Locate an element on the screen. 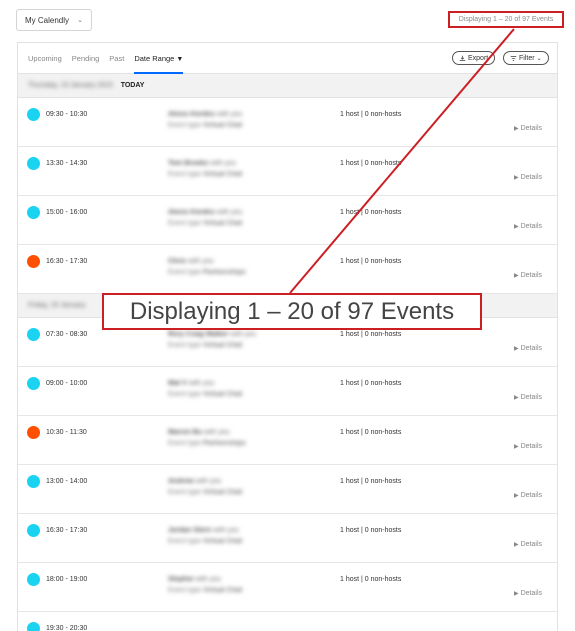 This screenshot has height=631, width=575. calendar-select-label: My Calendly is located at coordinates (47, 20).